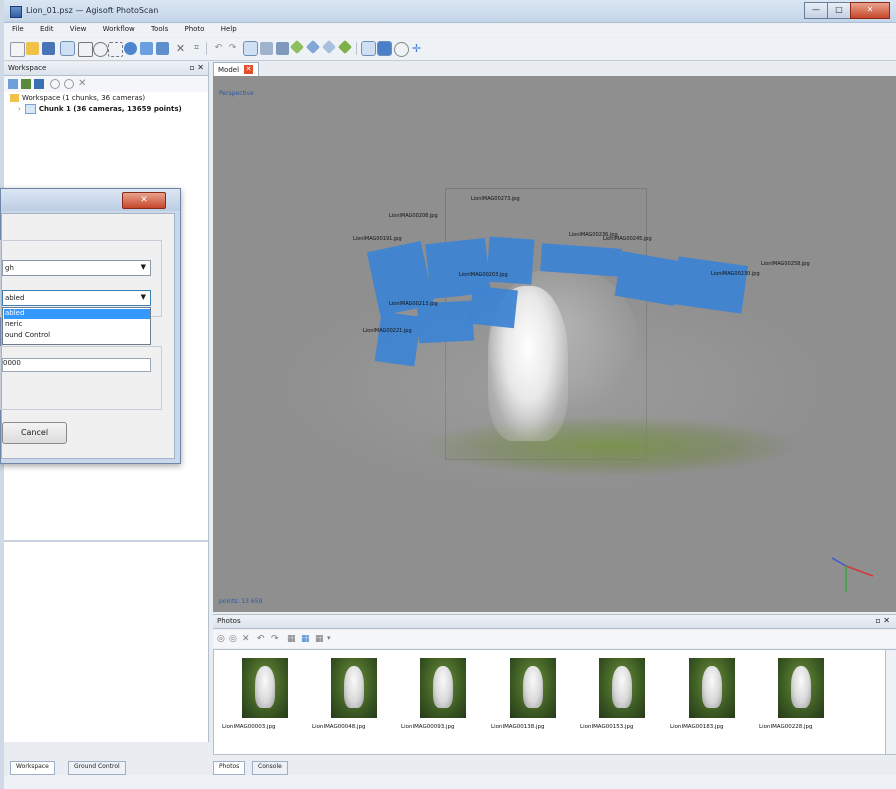 The height and width of the screenshot is (789, 896). What do you see at coordinates (232, 48) in the screenshot?
I see `redo-icon: ↷` at bounding box center [232, 48].